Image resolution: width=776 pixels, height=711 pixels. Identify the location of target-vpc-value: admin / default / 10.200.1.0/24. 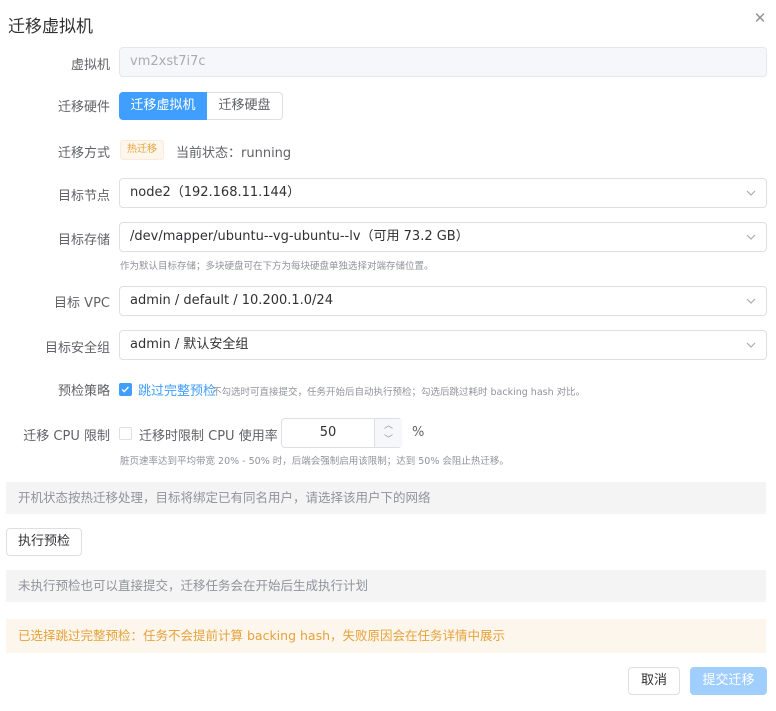
(231, 300).